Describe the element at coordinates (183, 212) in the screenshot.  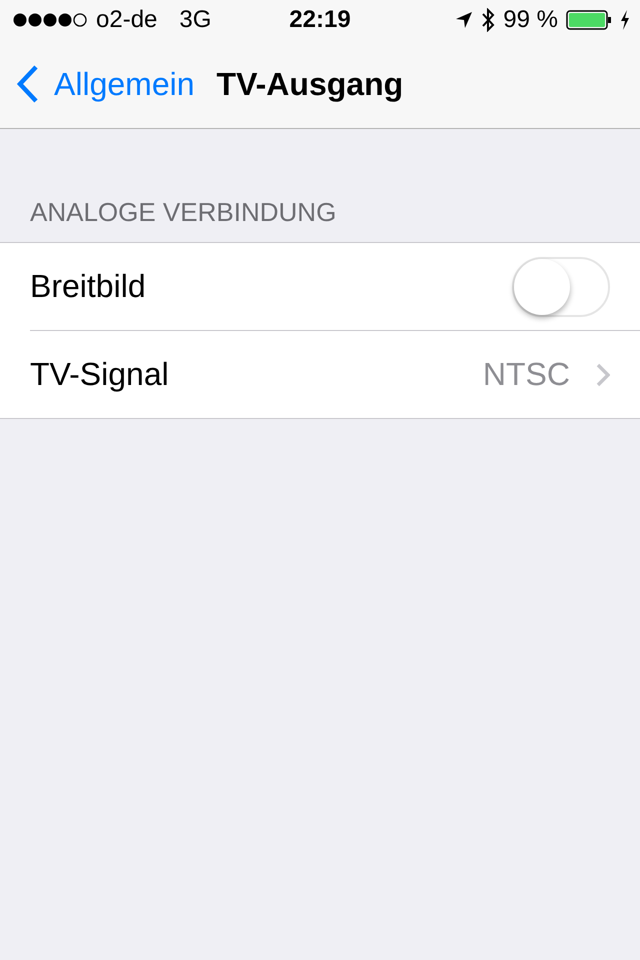
I see `section-header: ANALOGE VERBINDUNG` at that location.